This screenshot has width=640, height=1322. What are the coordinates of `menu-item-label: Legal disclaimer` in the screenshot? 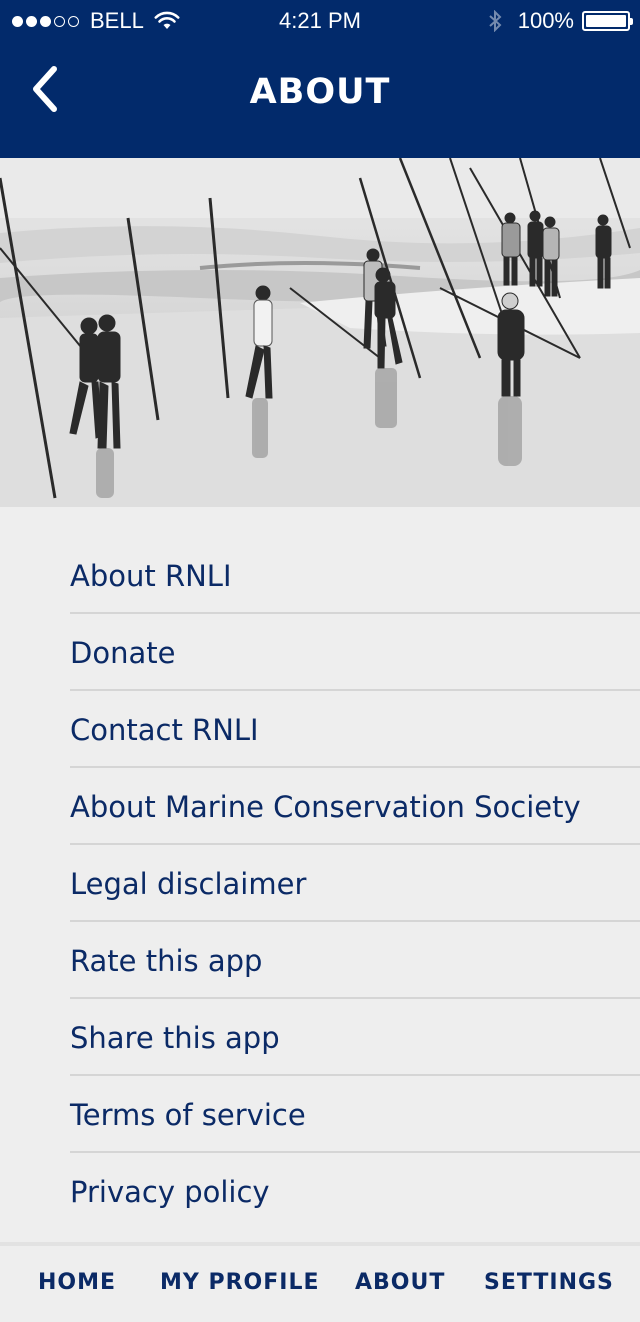 It's located at (188, 884).